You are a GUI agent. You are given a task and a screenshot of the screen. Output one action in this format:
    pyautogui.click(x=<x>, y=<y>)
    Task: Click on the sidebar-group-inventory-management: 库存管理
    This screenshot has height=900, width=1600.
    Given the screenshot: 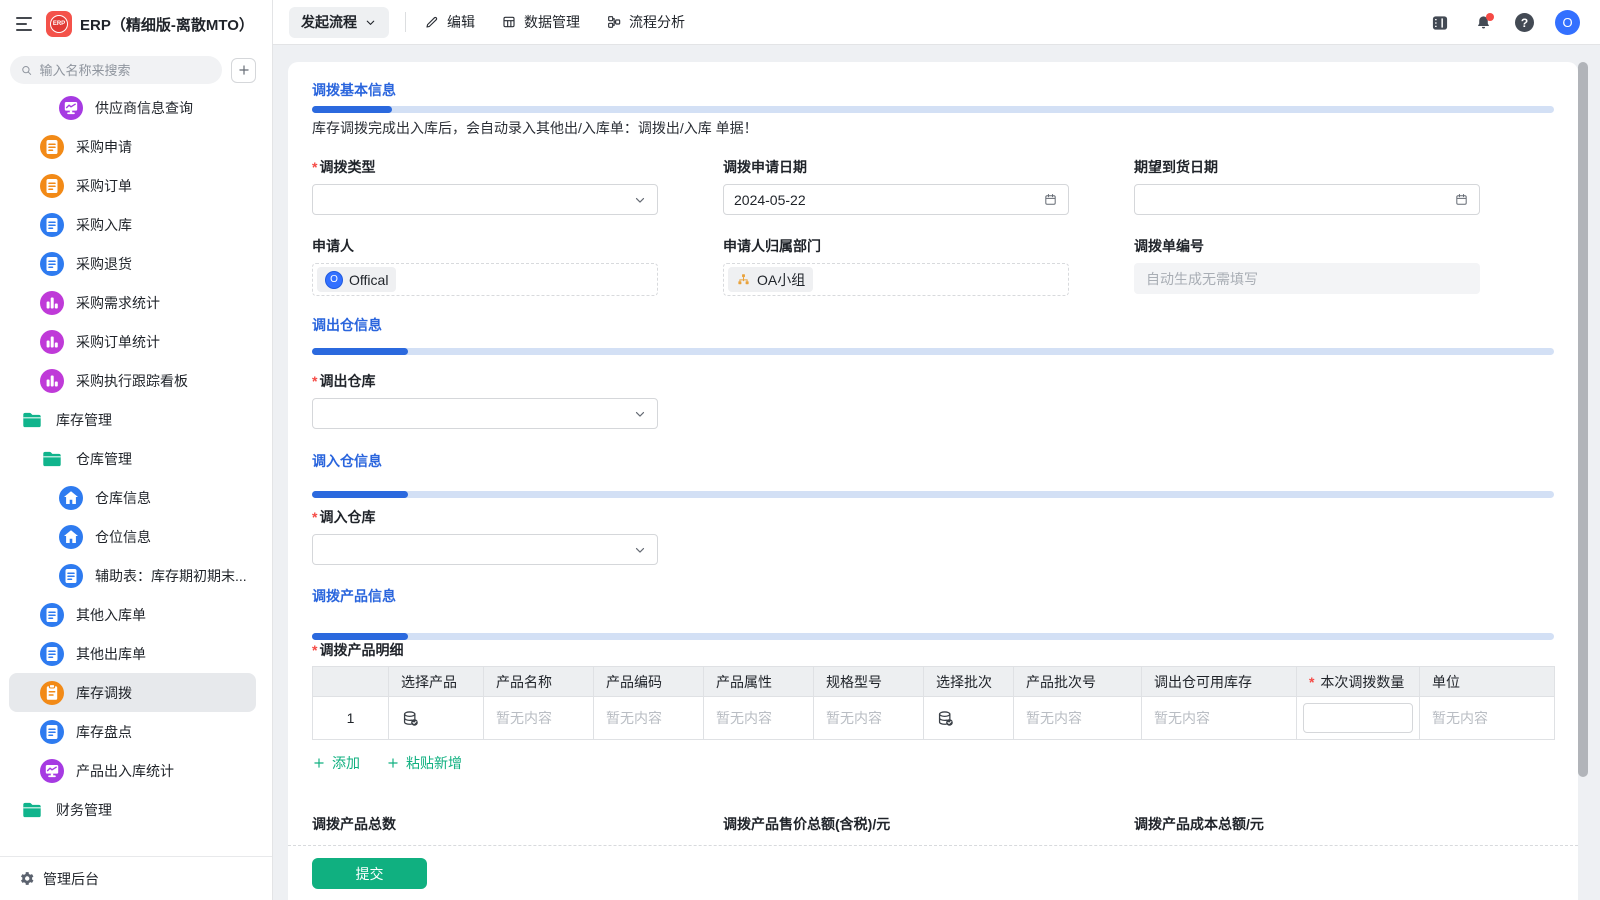 What is the action you would take?
    pyautogui.click(x=132, y=419)
    